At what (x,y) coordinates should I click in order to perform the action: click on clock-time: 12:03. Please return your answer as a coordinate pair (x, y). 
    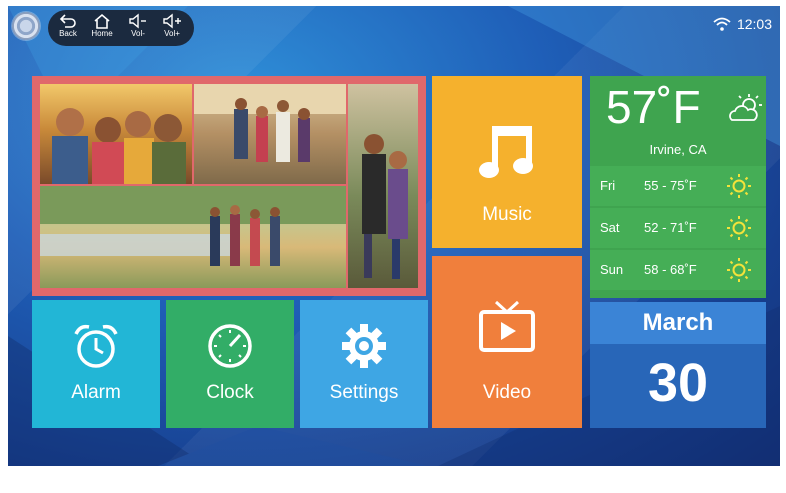
    Looking at the image, I should click on (754, 24).